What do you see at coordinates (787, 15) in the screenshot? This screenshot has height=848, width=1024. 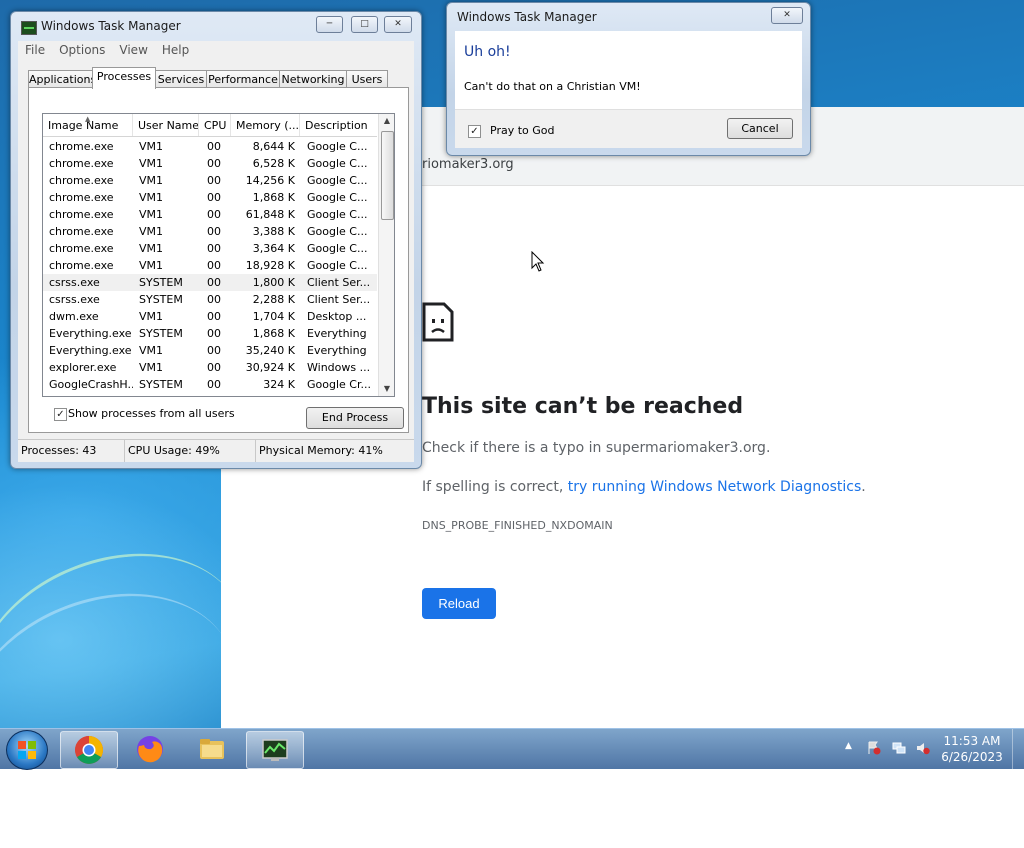 I see `dialog-close-button: ✕` at bounding box center [787, 15].